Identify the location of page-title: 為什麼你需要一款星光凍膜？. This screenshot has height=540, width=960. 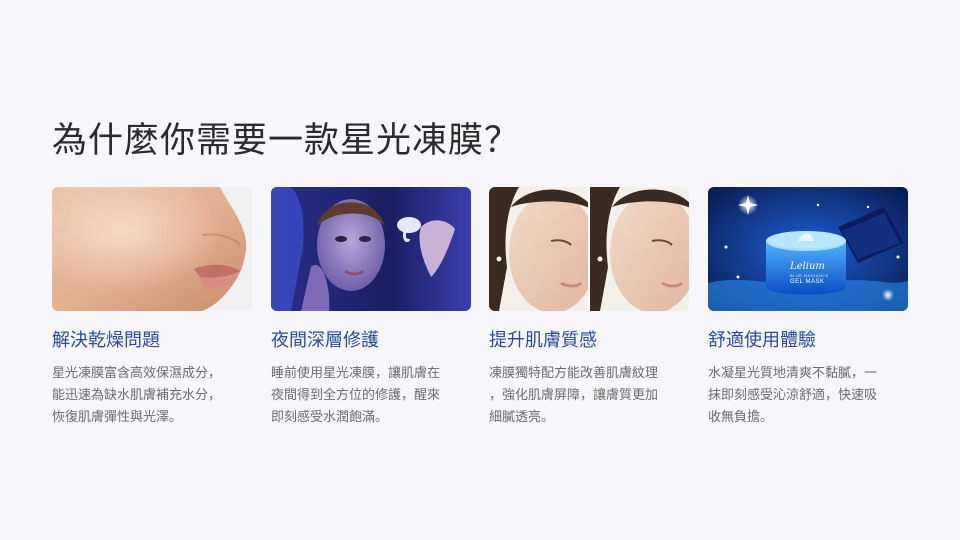
(286, 141).